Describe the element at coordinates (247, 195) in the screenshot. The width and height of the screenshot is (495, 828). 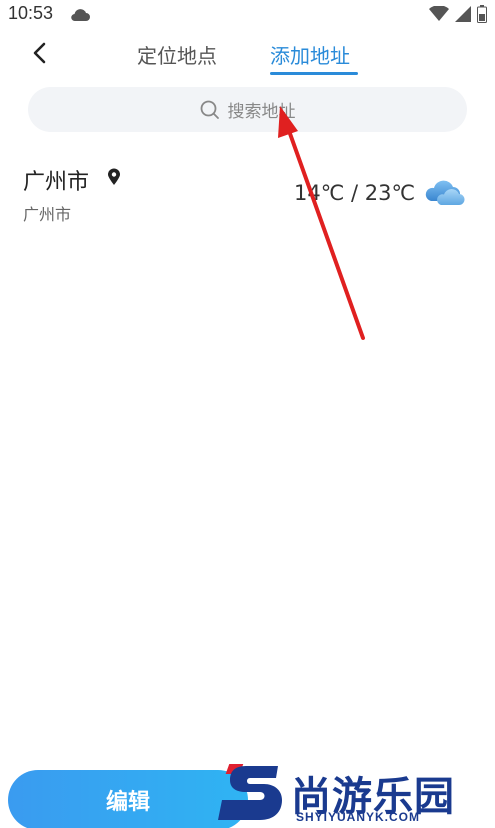
I see `list-item: 广州市 广州市 14℃ / 23℃` at that location.